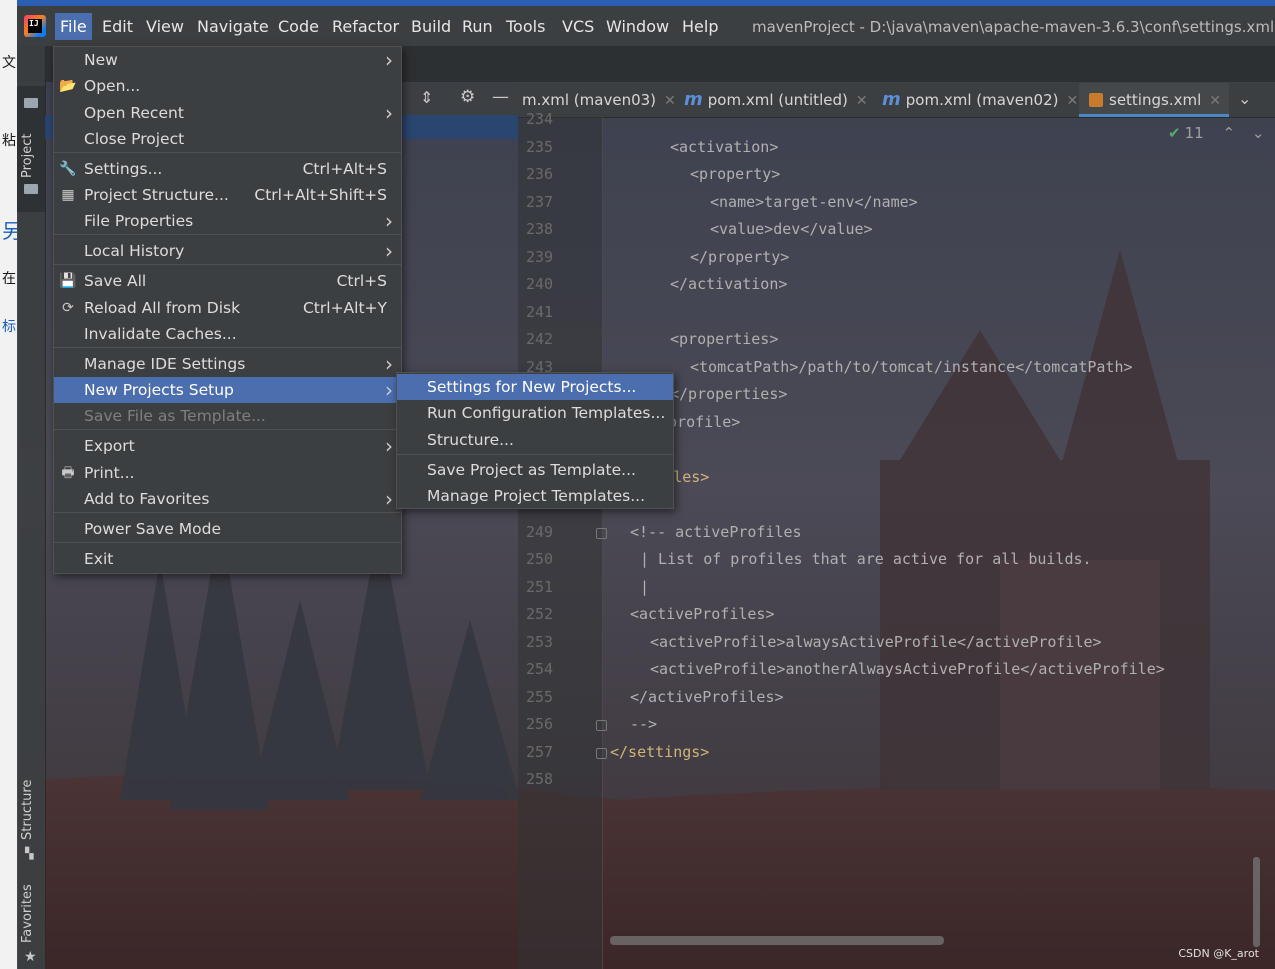 Image resolution: width=1275 pixels, height=969 pixels. What do you see at coordinates (525, 26) in the screenshot?
I see `menu-tools: Tools` at bounding box center [525, 26].